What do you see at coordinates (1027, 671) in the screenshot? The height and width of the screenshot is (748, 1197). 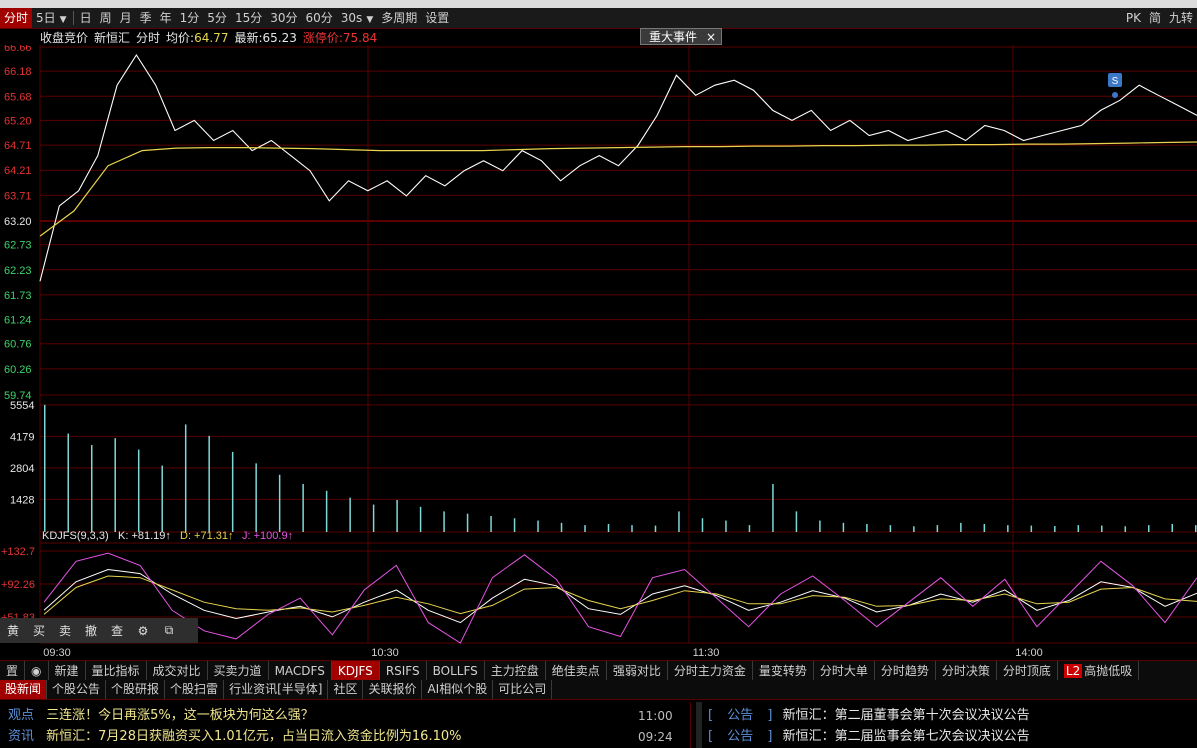 I see `indicator-tab: 分时顶底` at bounding box center [1027, 671].